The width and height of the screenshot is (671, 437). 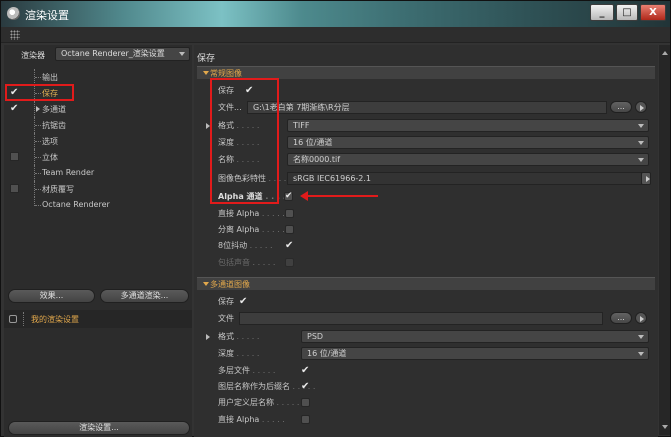 I want to click on mp-straight-alpha-label: 直接 Alpha . . . . ., so click(x=251, y=419).